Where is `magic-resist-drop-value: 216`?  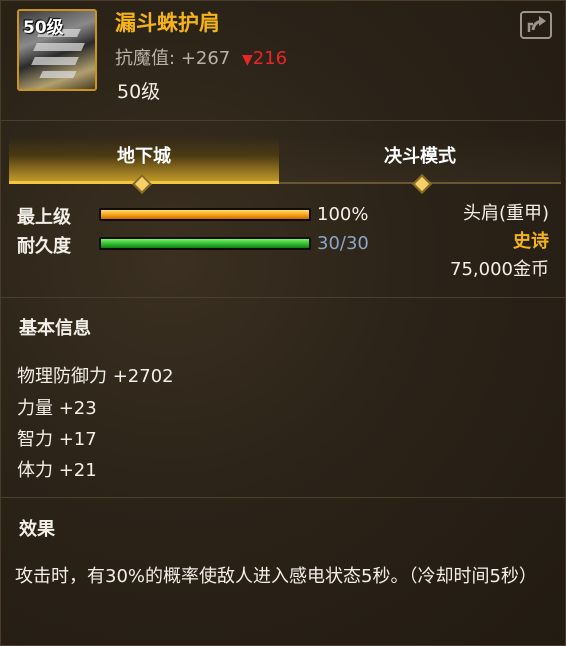 magic-resist-drop-value: 216 is located at coordinates (270, 58).